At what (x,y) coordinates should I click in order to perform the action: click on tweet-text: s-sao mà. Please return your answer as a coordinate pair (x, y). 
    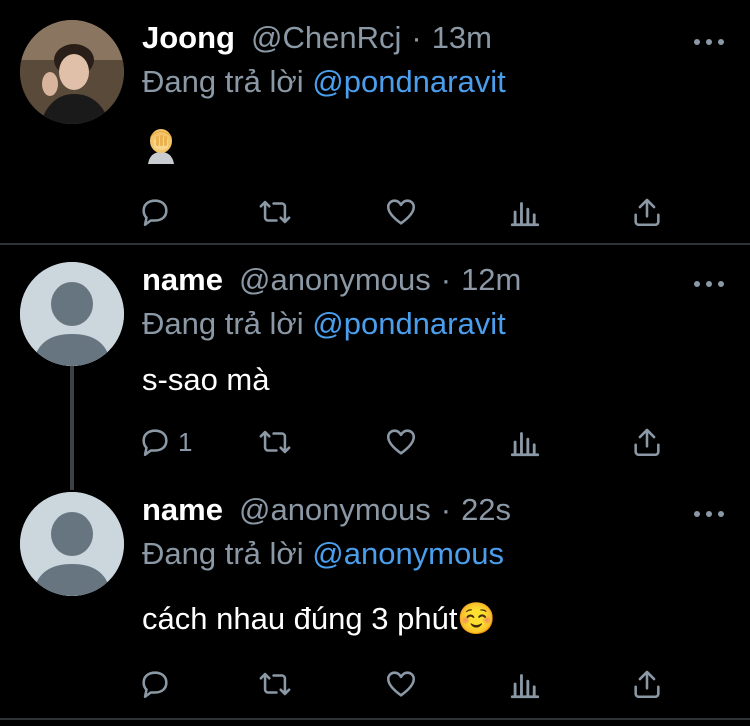
    Looking at the image, I should click on (206, 379).